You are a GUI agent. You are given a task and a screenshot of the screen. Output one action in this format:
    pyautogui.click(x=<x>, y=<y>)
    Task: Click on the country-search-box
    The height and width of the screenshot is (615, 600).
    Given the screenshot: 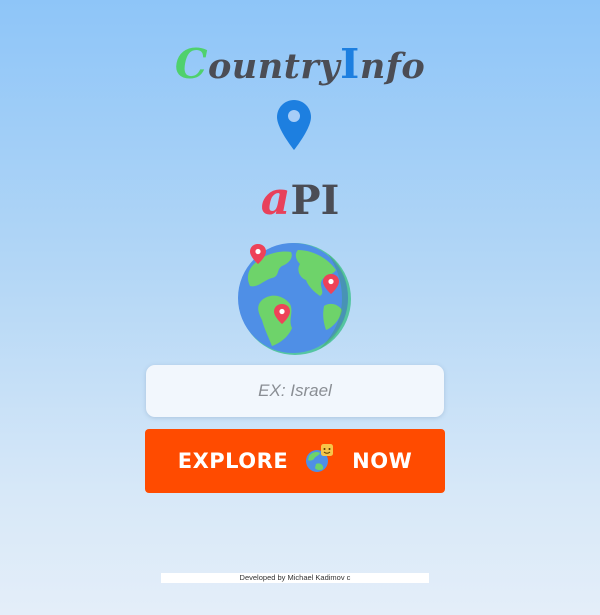 What is the action you would take?
    pyautogui.click(x=295, y=391)
    